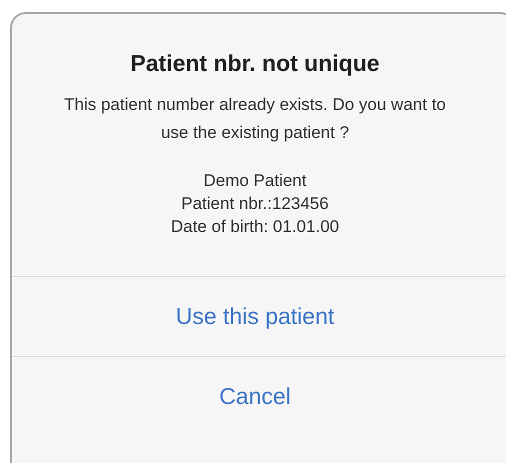  Describe the element at coordinates (255, 119) in the screenshot. I see `alert-message: This patient number already exists. Do you want to use the existing patient ?` at that location.